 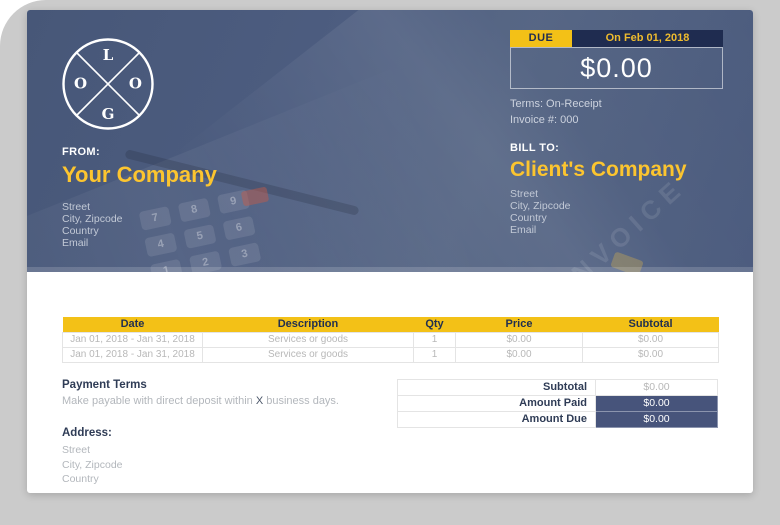 I want to click on address-title: Address:, so click(x=87, y=433).